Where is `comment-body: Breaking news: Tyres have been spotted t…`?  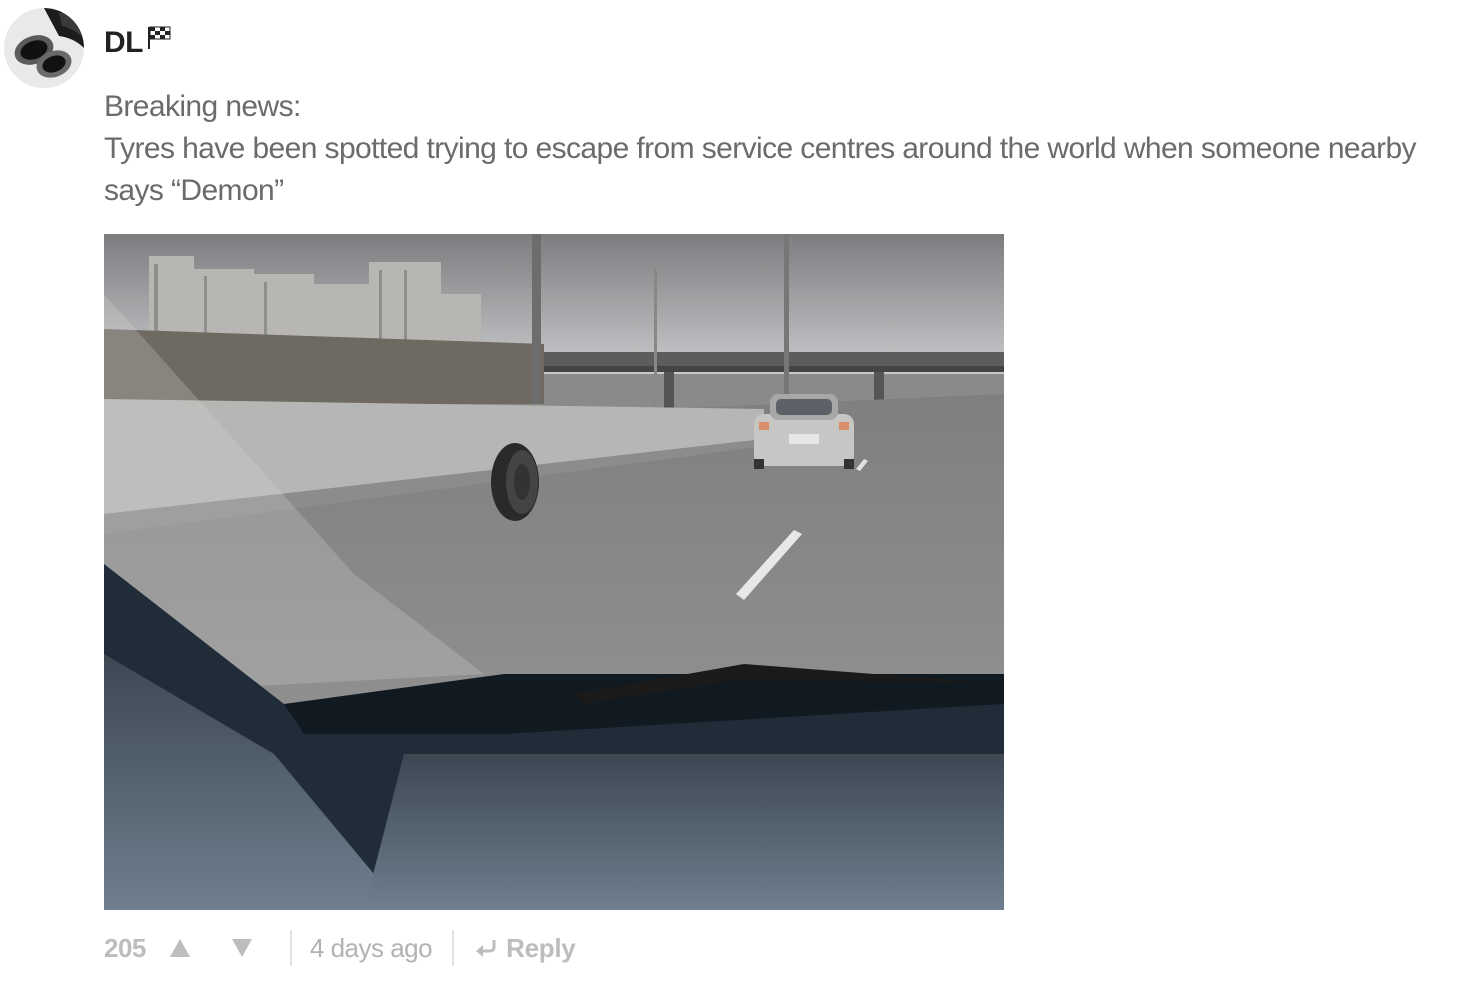 comment-body: Breaking news: Tyres have been spotted t… is located at coordinates (784, 149).